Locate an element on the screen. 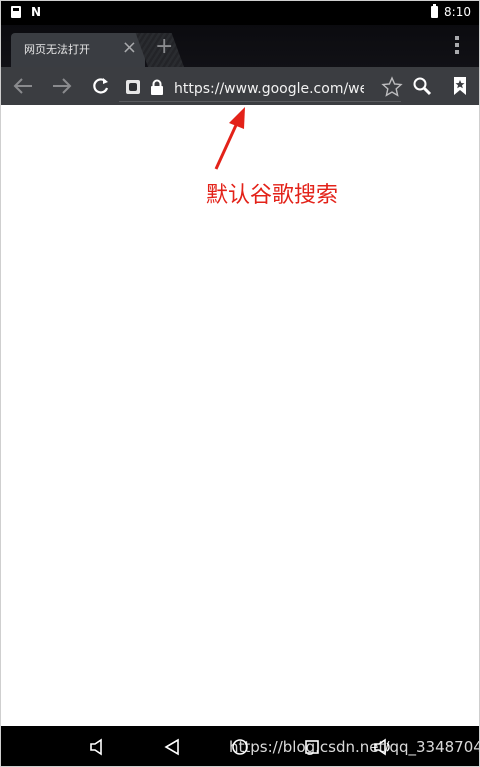 The height and width of the screenshot is (767, 480). back-icon is located at coordinates (172, 749).